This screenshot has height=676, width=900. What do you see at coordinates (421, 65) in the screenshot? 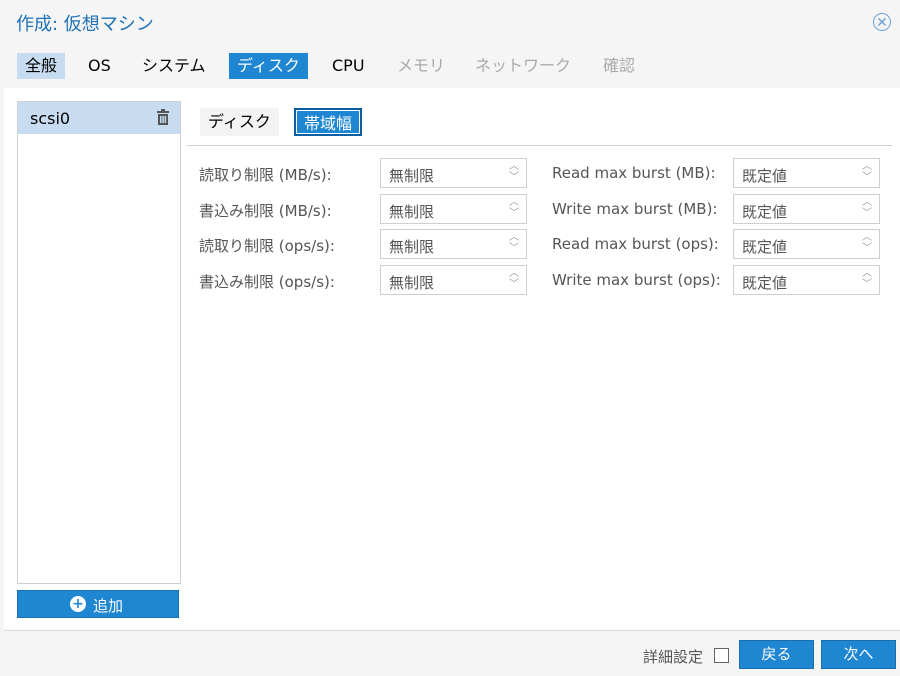
I see `tab-memory: メモリ` at bounding box center [421, 65].